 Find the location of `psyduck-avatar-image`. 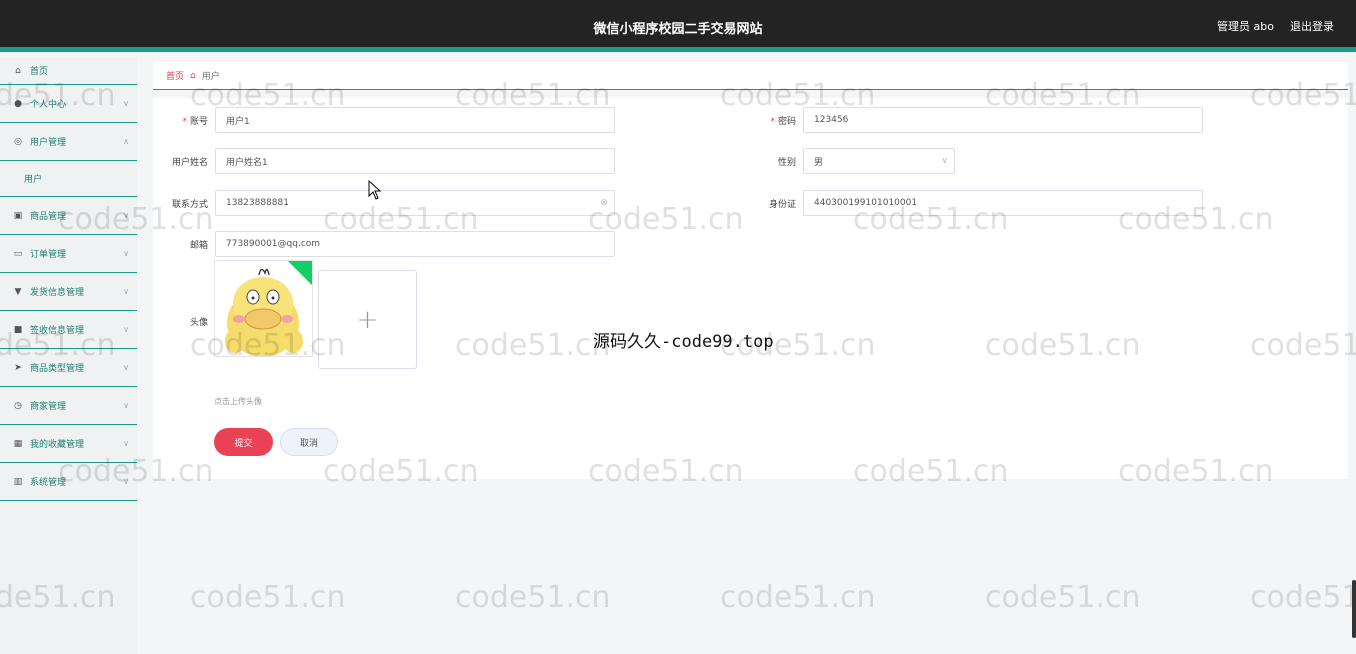

psyduck-avatar-image is located at coordinates (263, 308).